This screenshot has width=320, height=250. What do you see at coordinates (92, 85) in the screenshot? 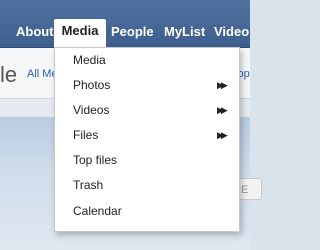
I see `menu-item-label: Photos` at bounding box center [92, 85].